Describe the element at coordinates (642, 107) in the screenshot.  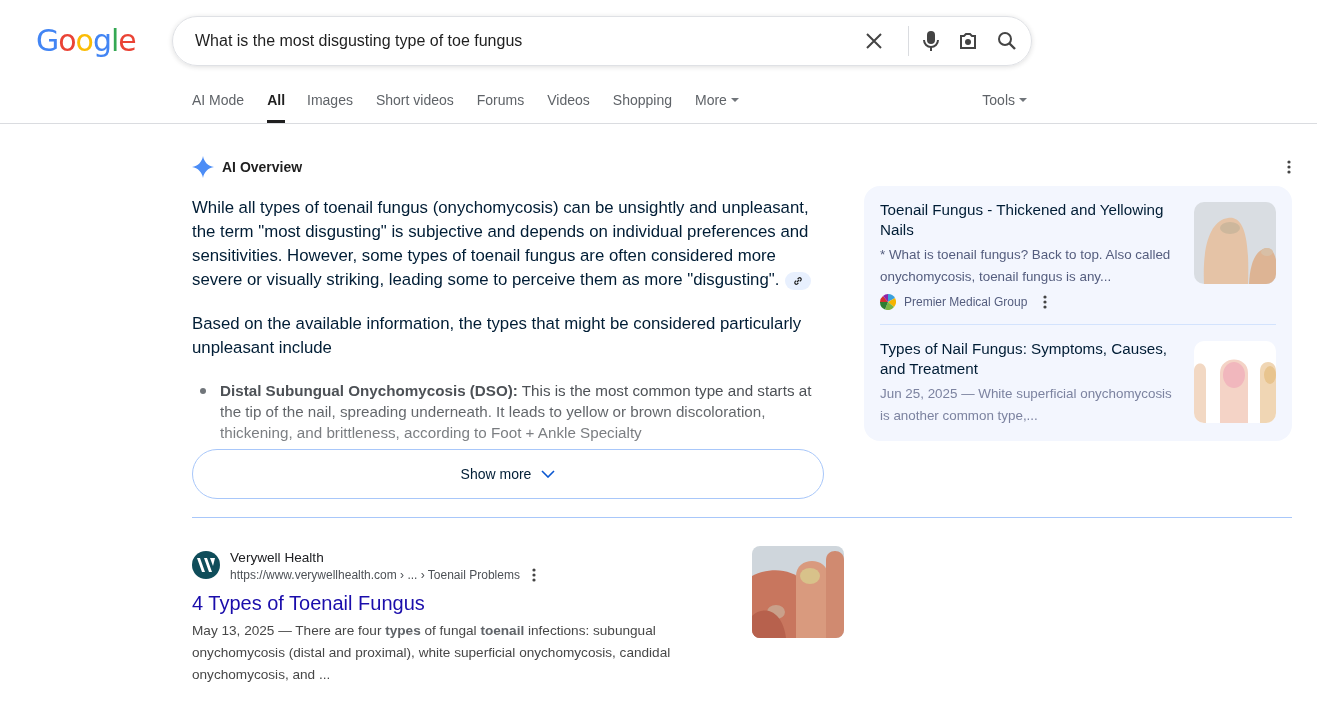
I see `nav-tab: Shopping` at that location.